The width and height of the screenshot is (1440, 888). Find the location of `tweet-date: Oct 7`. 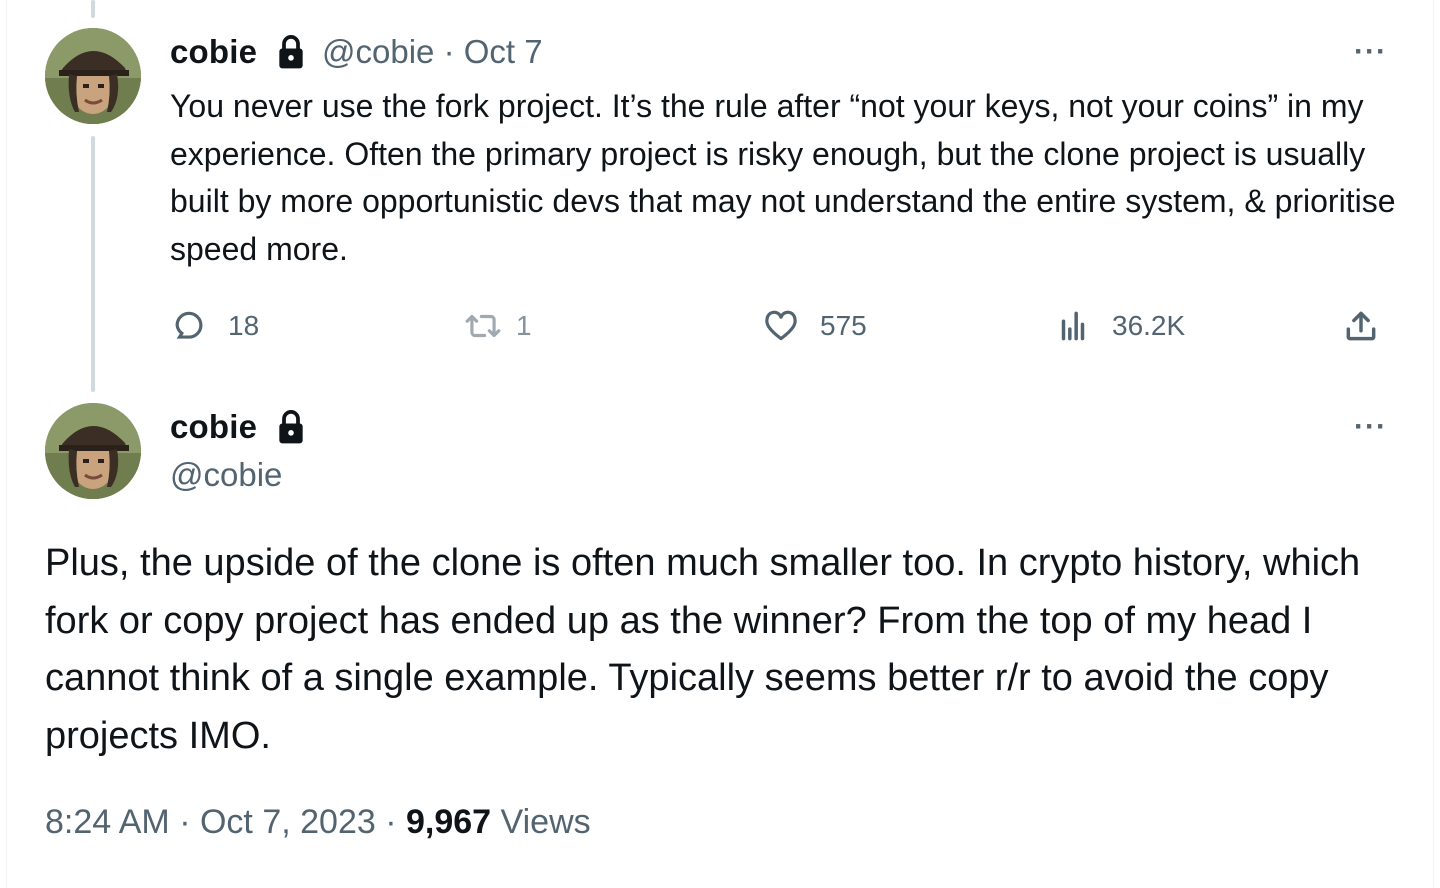

tweet-date: Oct 7 is located at coordinates (503, 51).